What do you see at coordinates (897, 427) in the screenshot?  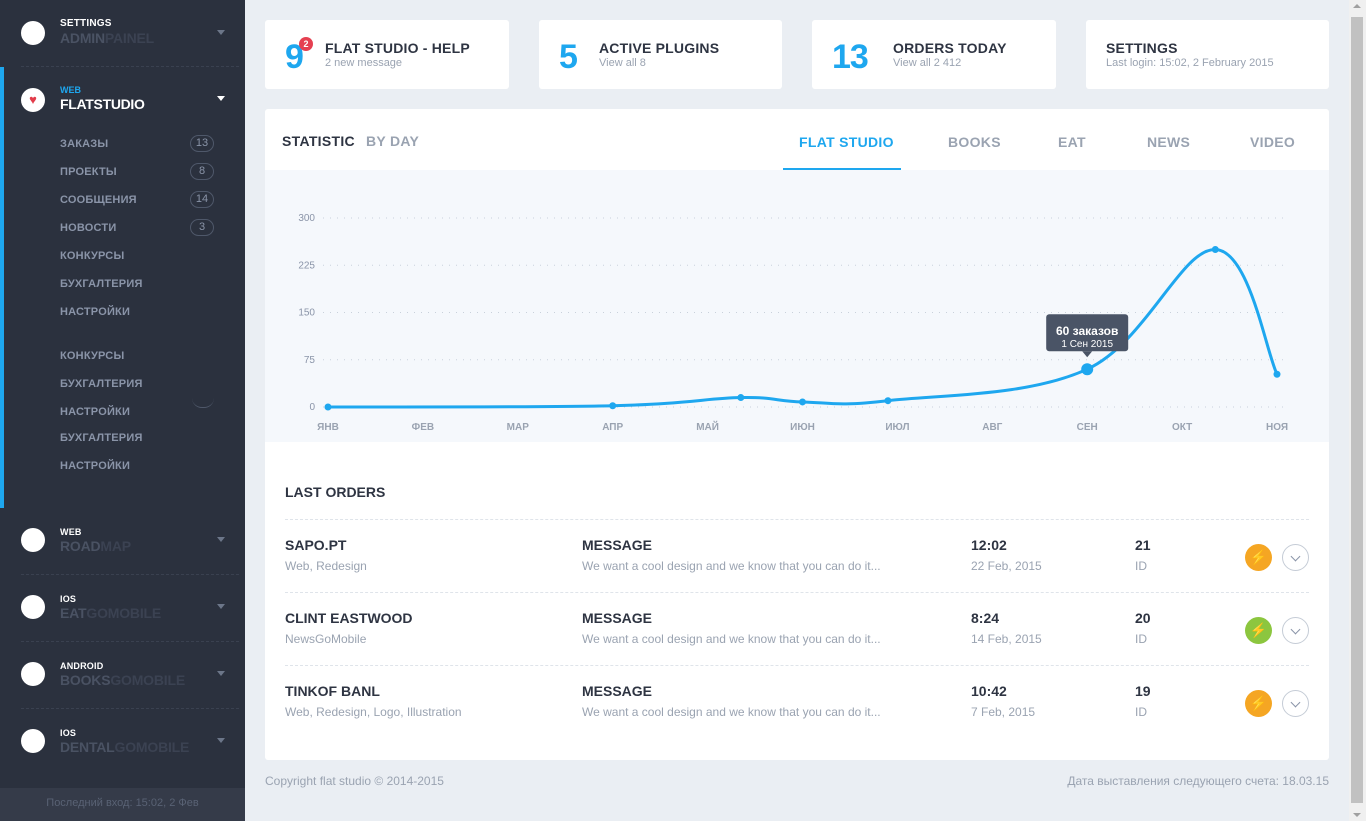 I see `x-tick-label: ИЮЛ` at bounding box center [897, 427].